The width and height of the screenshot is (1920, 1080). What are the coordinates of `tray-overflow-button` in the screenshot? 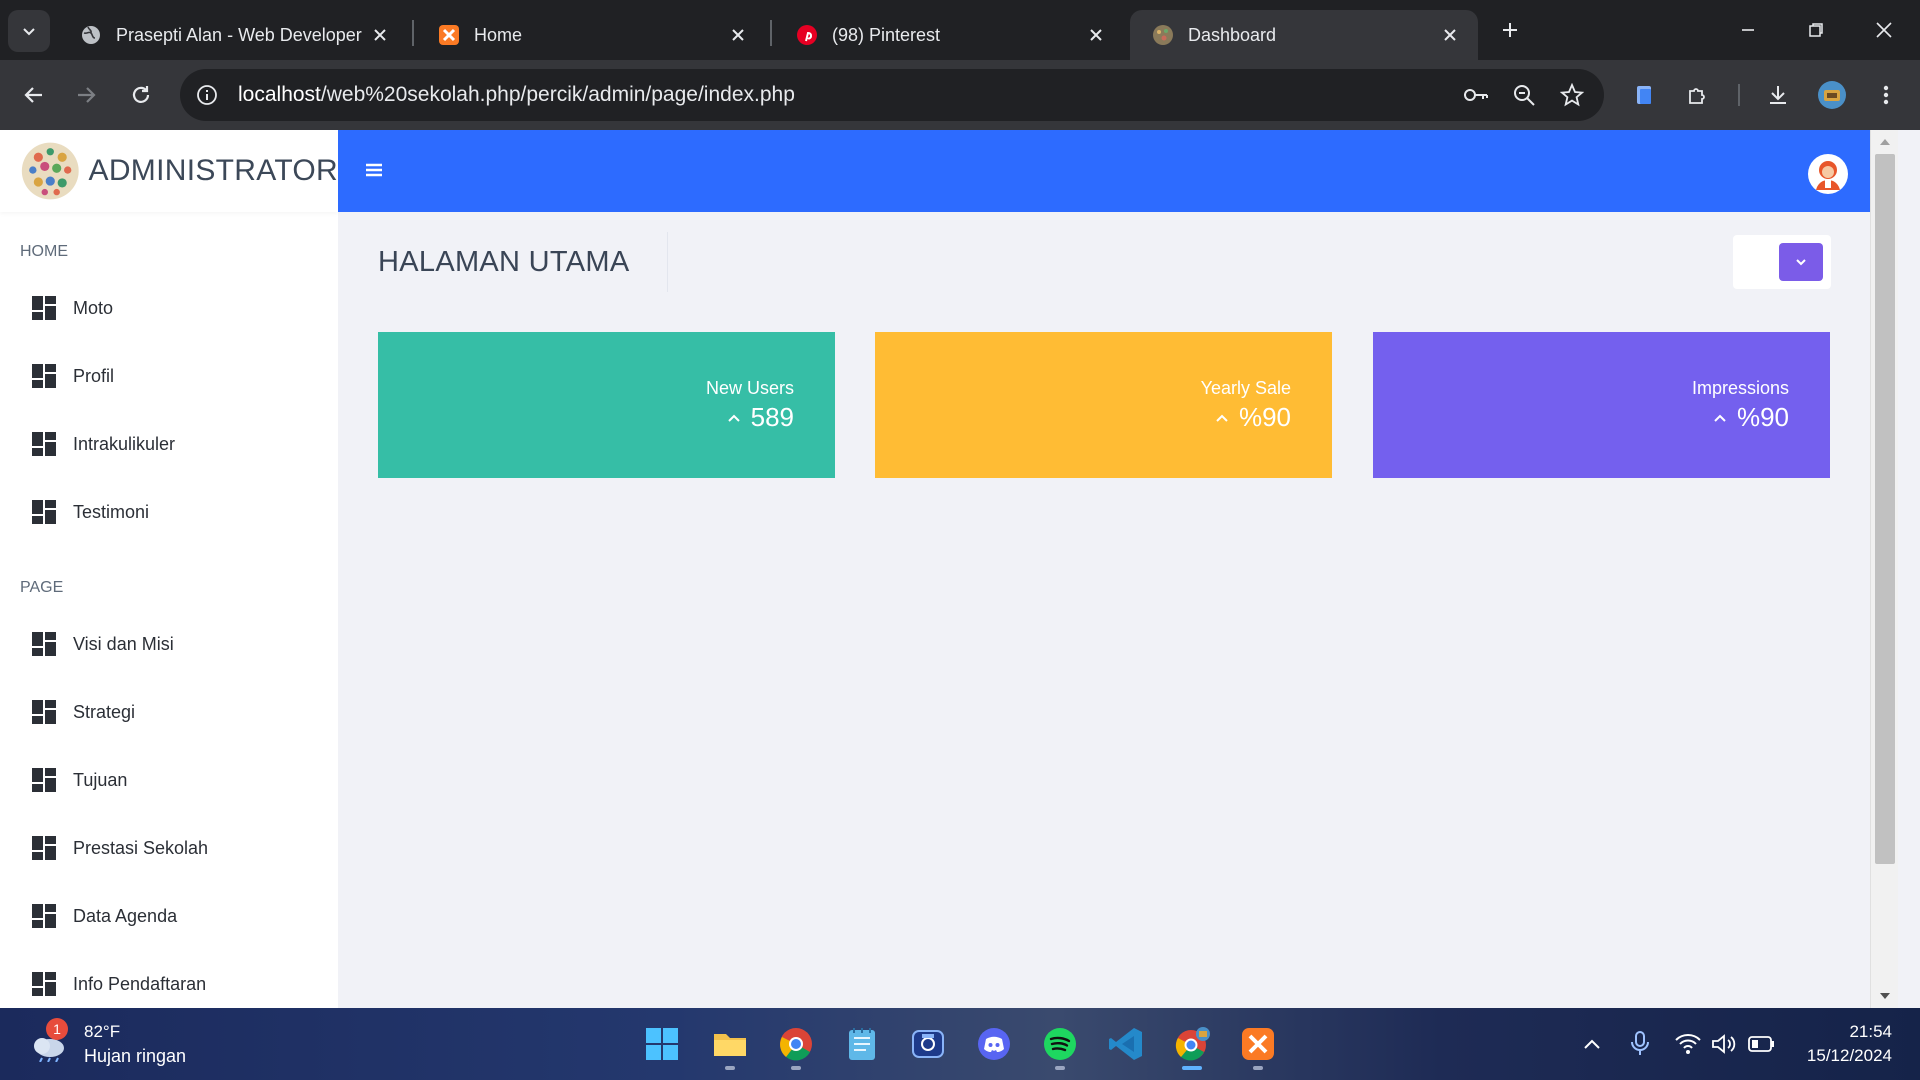 It's located at (1592, 1044).